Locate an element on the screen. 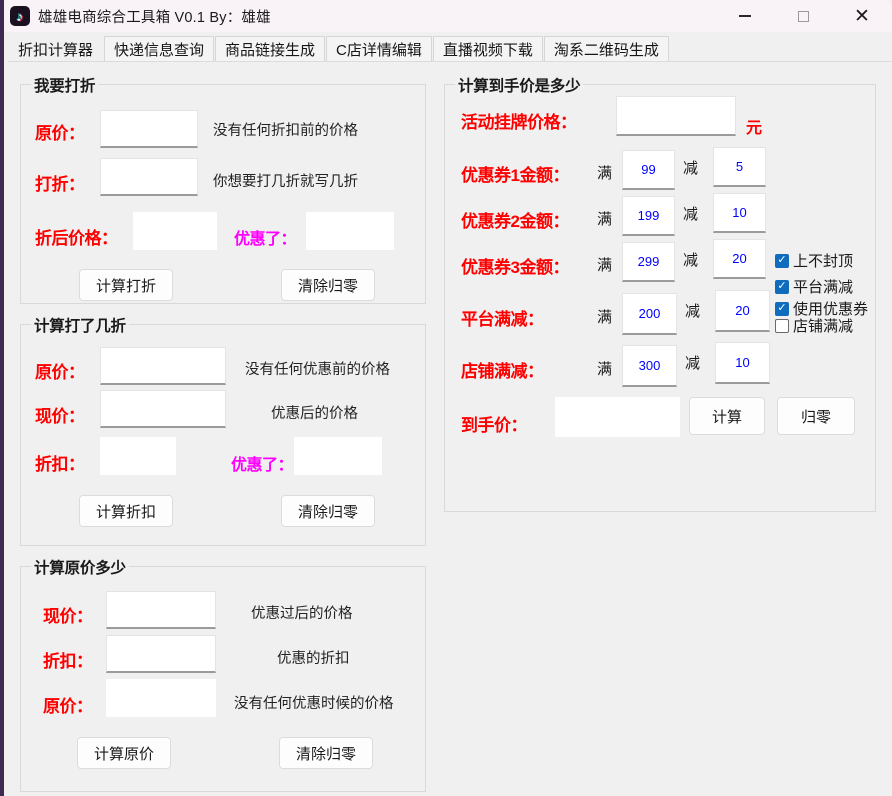 The width and height of the screenshot is (892, 796). clear-off-button: 清除归零 is located at coordinates (328, 511).